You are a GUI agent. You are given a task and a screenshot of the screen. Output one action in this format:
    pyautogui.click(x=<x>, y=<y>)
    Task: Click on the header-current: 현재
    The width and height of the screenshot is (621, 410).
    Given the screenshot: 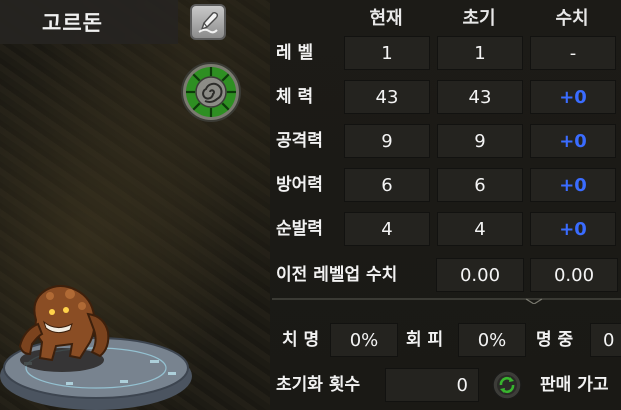 What is the action you would take?
    pyautogui.click(x=386, y=18)
    